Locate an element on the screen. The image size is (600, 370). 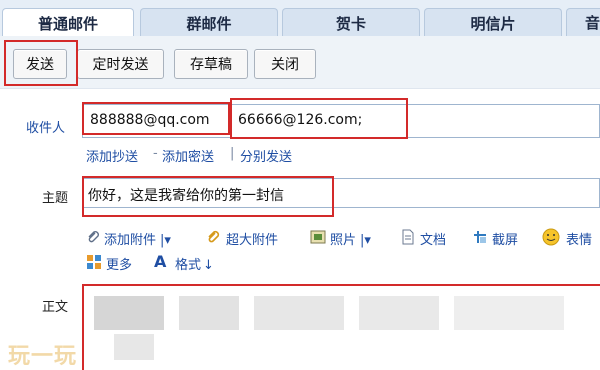
tab-label: 群邮件 is located at coordinates (209, 23).